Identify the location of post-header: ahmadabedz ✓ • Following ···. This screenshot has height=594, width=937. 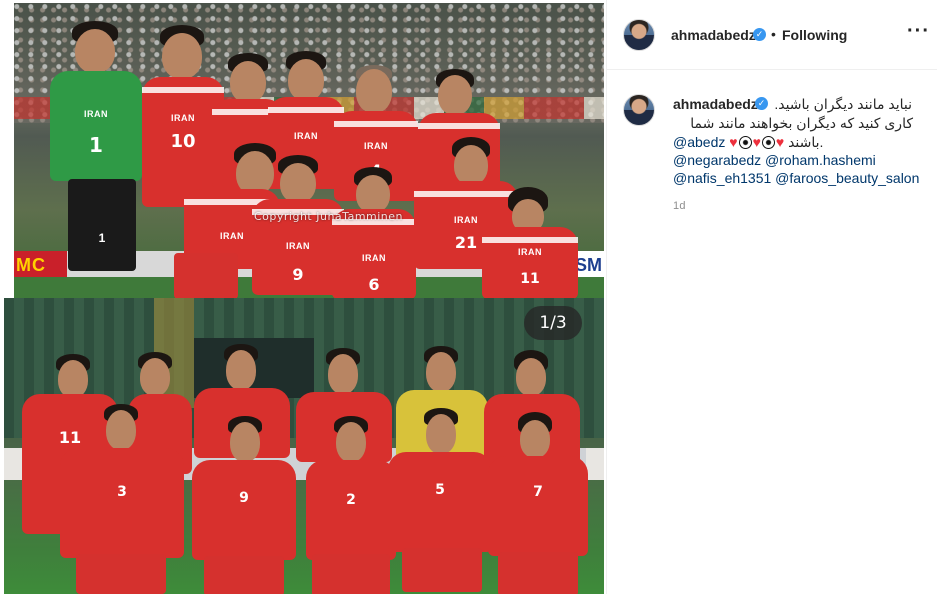
(772, 35).